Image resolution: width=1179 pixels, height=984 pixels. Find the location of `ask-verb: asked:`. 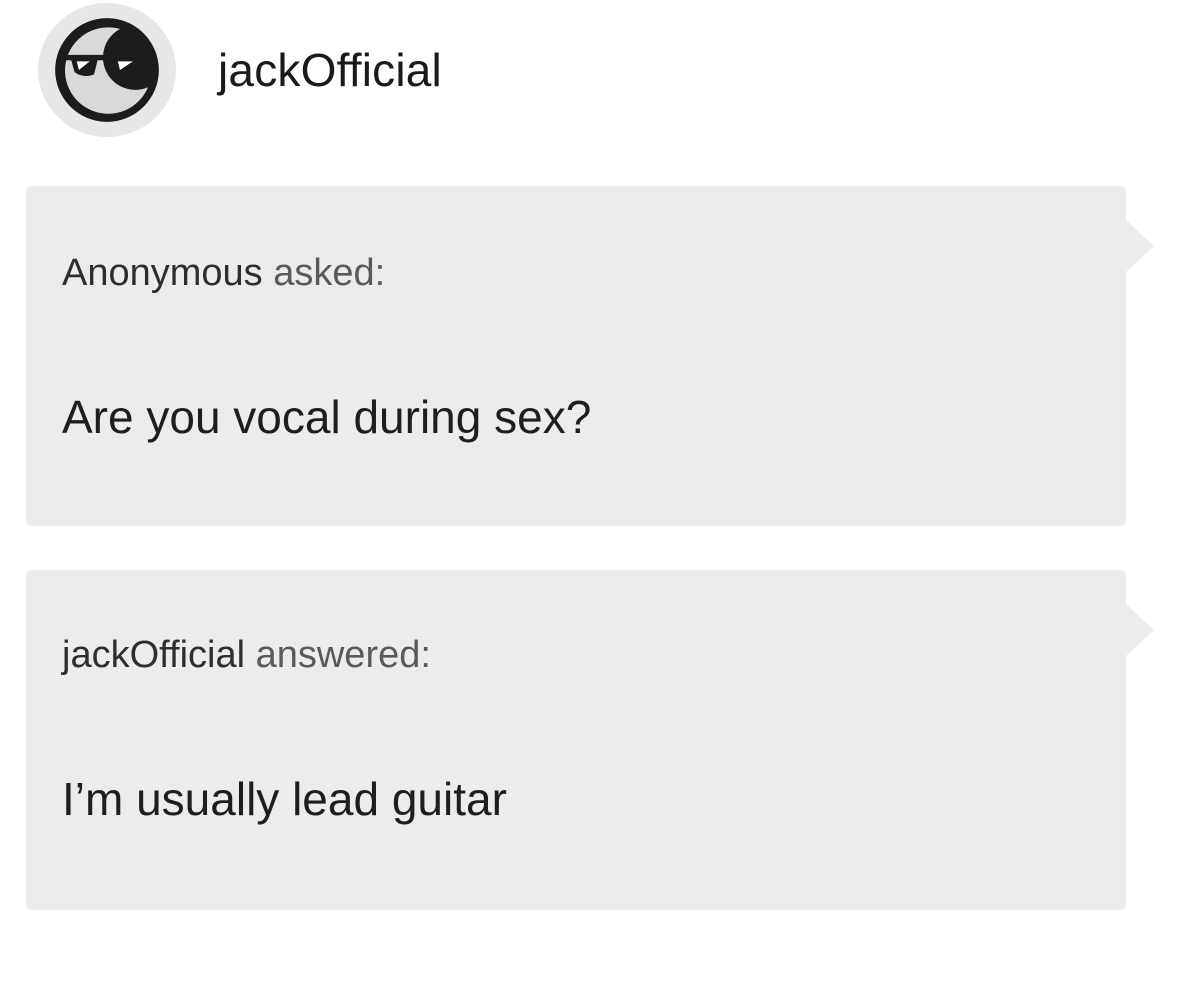

ask-verb: asked: is located at coordinates (329, 273).